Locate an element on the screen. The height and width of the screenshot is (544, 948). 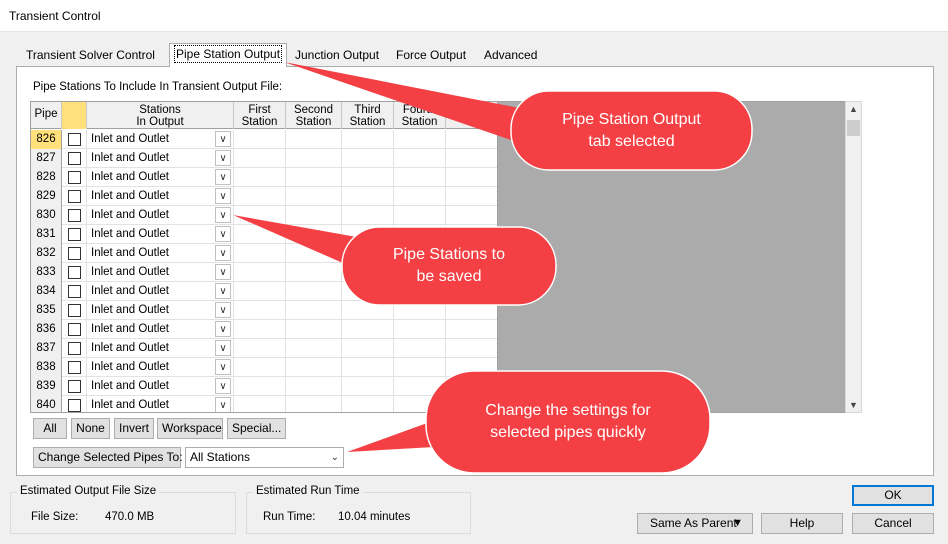
pipe-id-cell: 828 is located at coordinates (46, 177).